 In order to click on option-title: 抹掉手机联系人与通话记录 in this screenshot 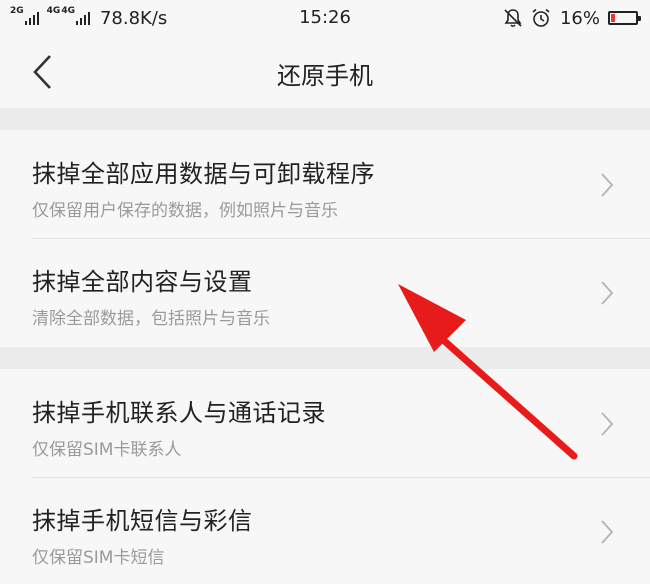, I will do `click(179, 413)`.